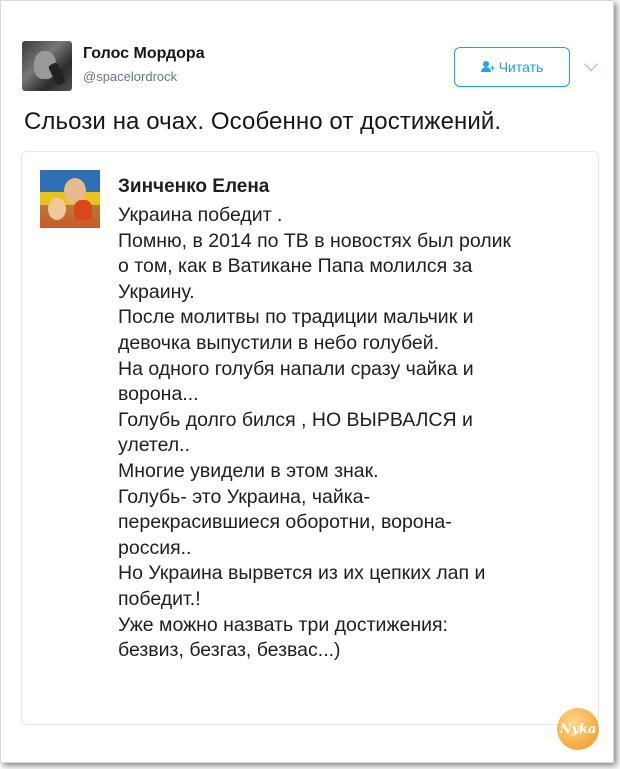 This screenshot has height=769, width=620. What do you see at coordinates (57, 74) in the screenshot?
I see `avatar-microphone` at bounding box center [57, 74].